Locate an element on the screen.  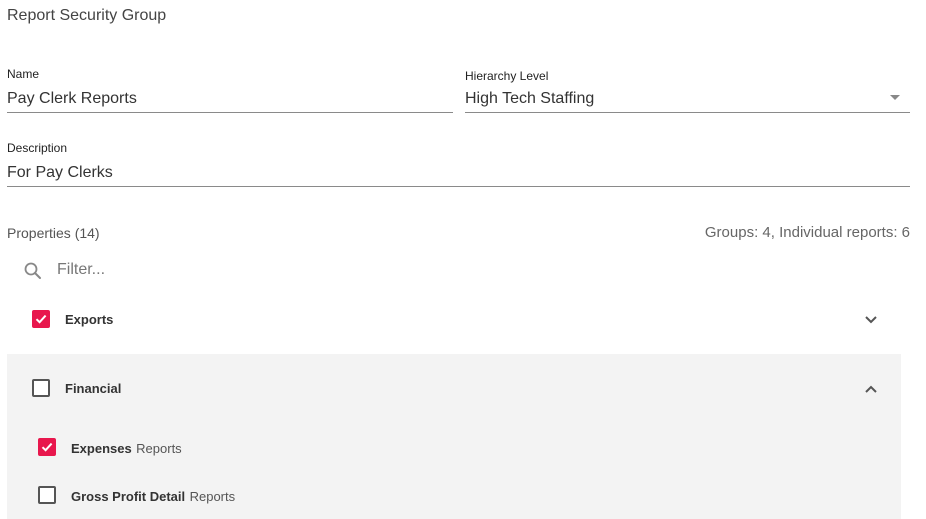
list-item: Gross Profit Detail Reports is located at coordinates (454, 495).